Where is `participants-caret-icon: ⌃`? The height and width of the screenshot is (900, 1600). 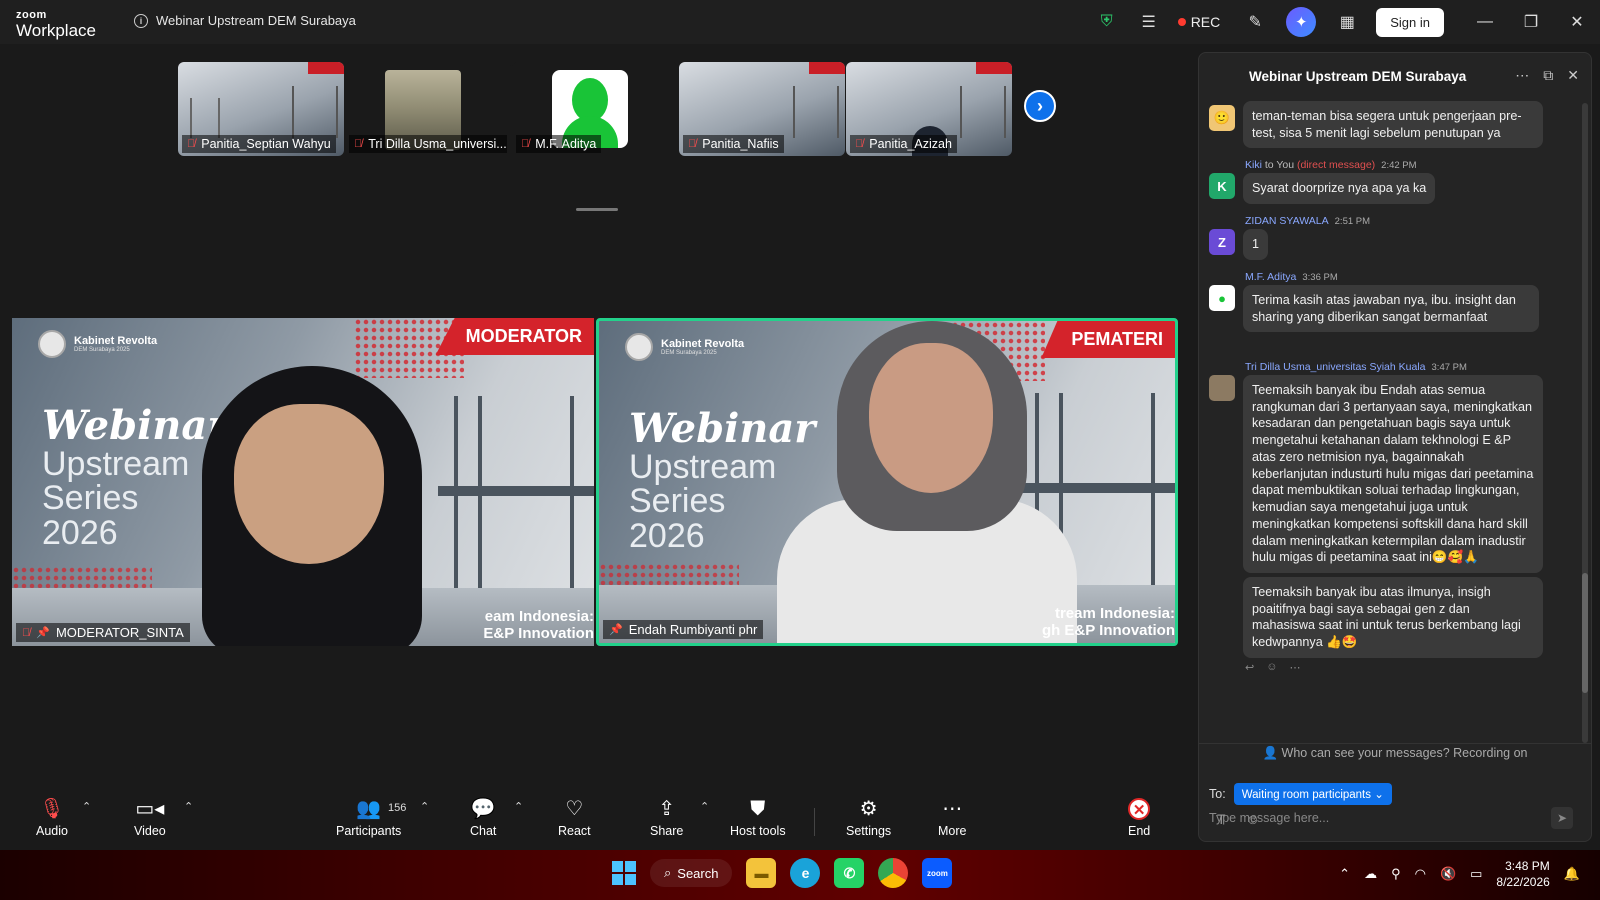
participants-caret-icon: ⌃ is located at coordinates (424, 806).